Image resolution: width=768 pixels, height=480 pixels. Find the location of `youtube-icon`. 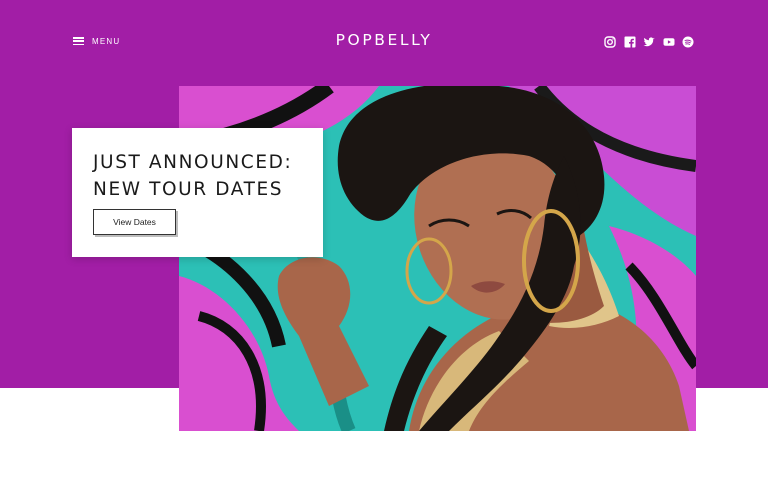

youtube-icon is located at coordinates (669, 42).